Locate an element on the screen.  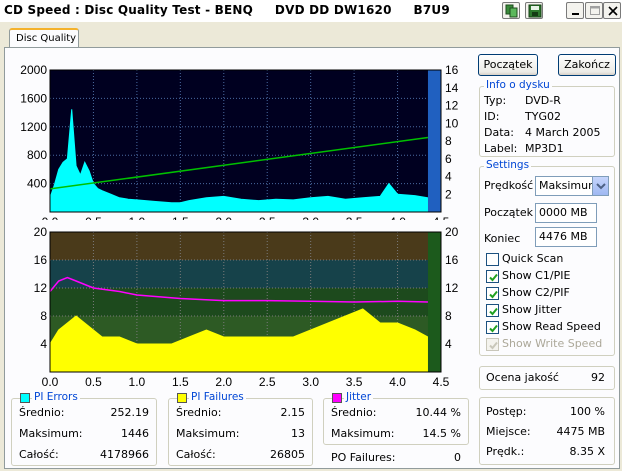
y-tick-right-3: 8 is located at coordinates (448, 141).